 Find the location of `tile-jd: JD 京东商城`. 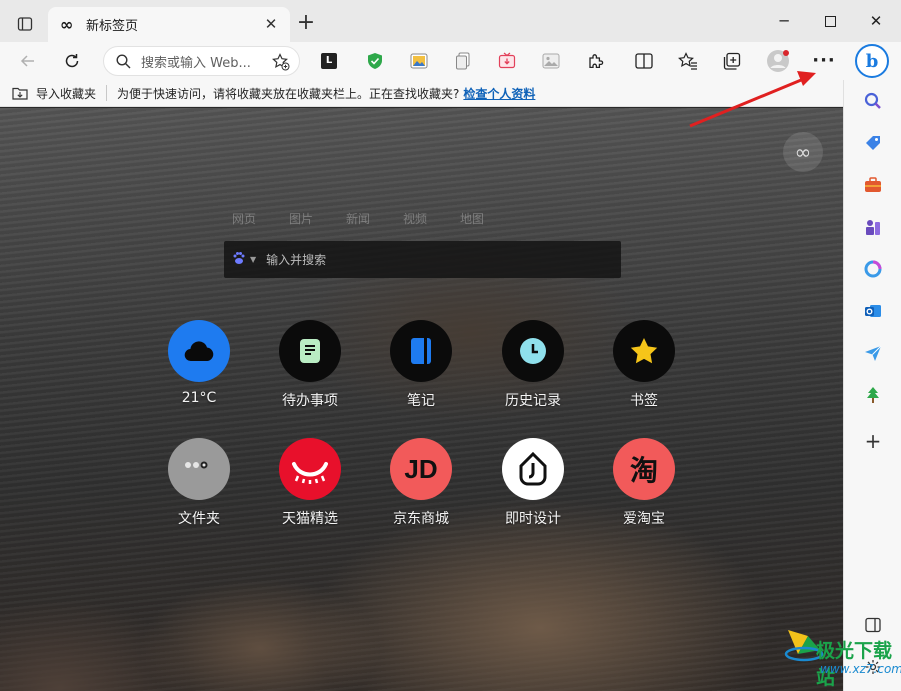

tile-jd: JD 京东商城 is located at coordinates (421, 483).